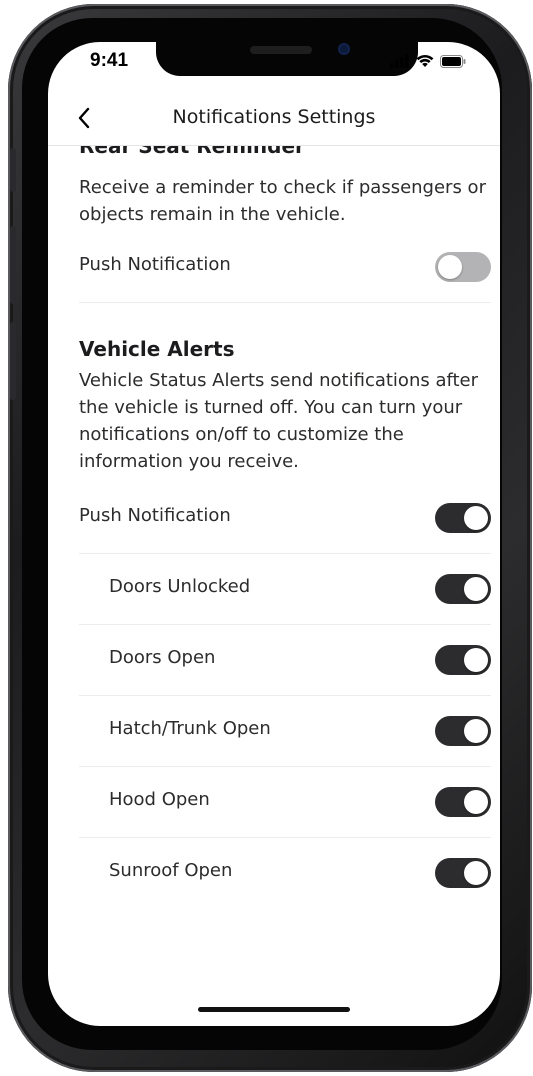  What do you see at coordinates (344, 49) in the screenshot?
I see `front-camera` at bounding box center [344, 49].